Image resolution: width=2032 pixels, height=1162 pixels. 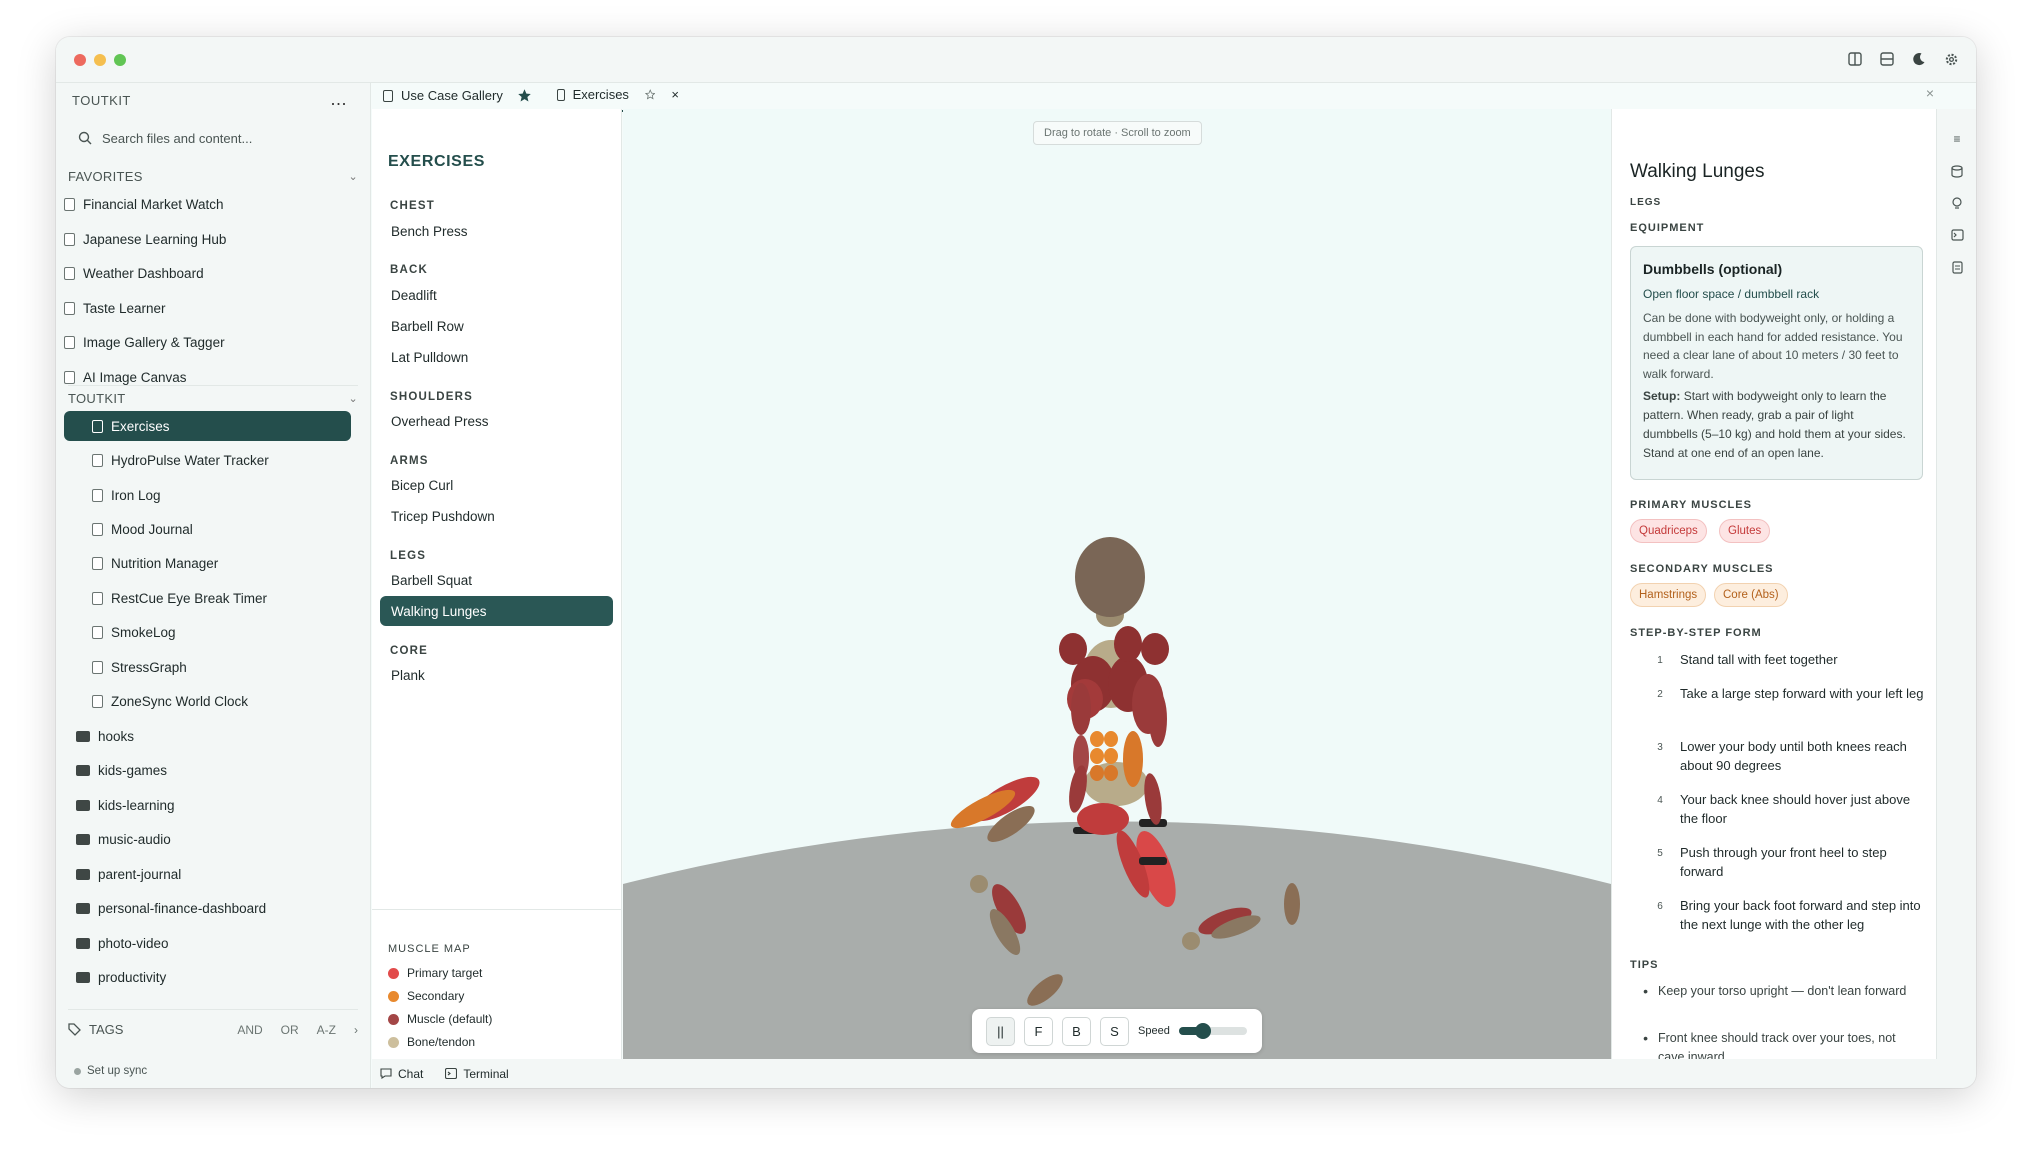 What do you see at coordinates (180, 701) in the screenshot?
I see `project-item-label: ZoneSync World Clock` at bounding box center [180, 701].